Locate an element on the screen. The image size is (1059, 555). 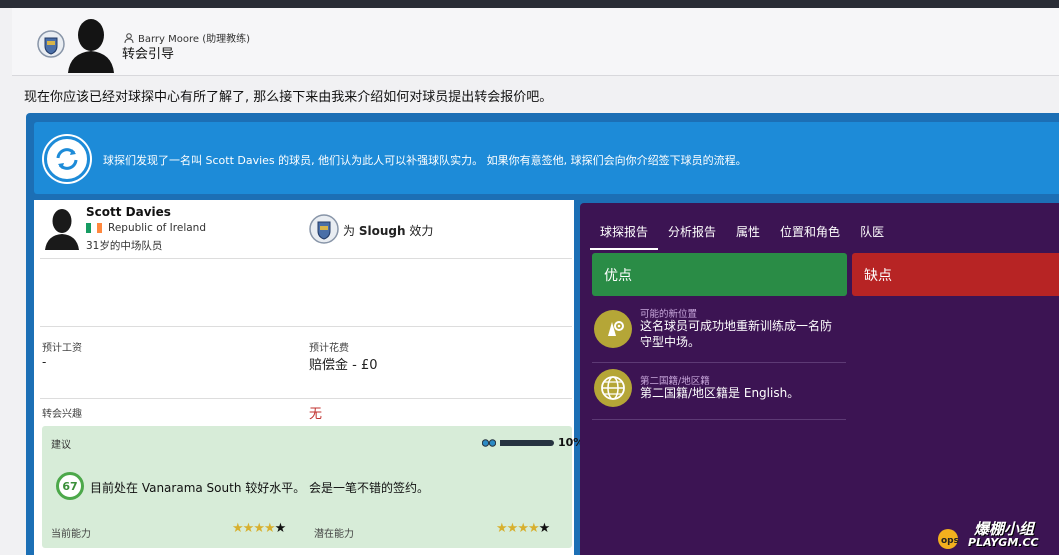
fee-value: 赔偿金 - £0 is located at coordinates (343, 365).